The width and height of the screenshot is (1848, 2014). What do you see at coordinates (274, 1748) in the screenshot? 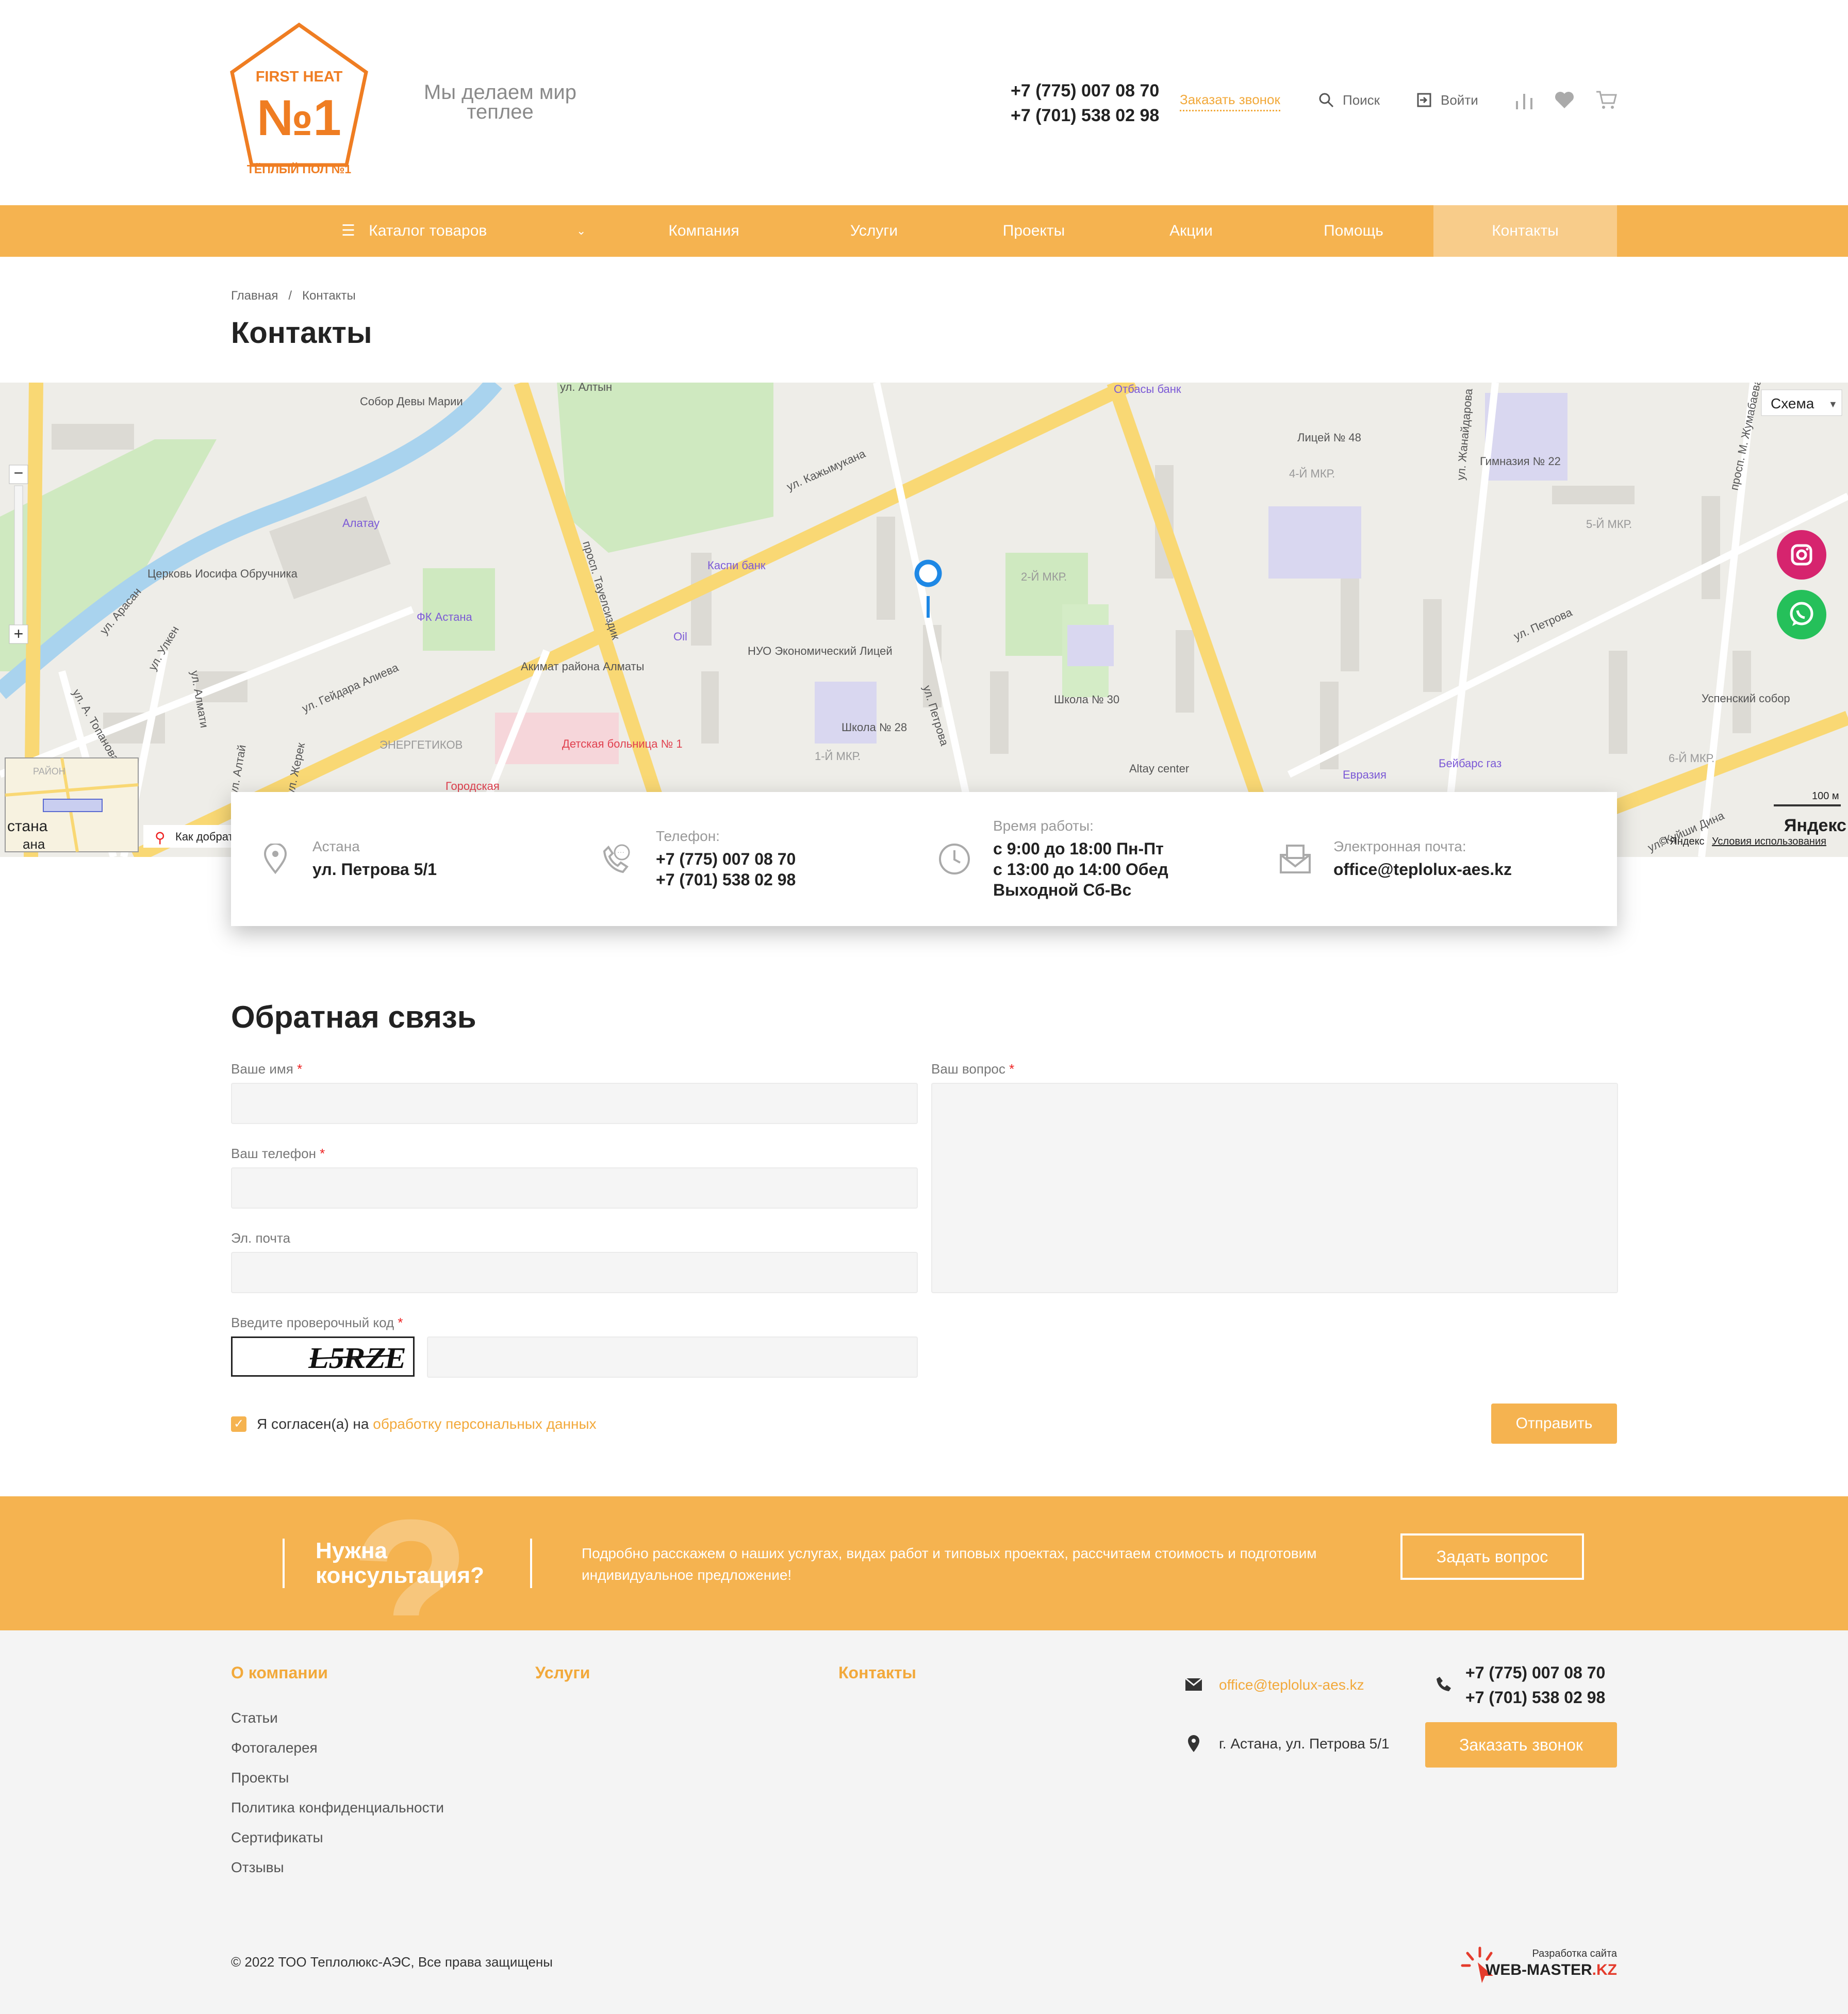
I see `footer-link-gallery: Фотогалерея` at bounding box center [274, 1748].